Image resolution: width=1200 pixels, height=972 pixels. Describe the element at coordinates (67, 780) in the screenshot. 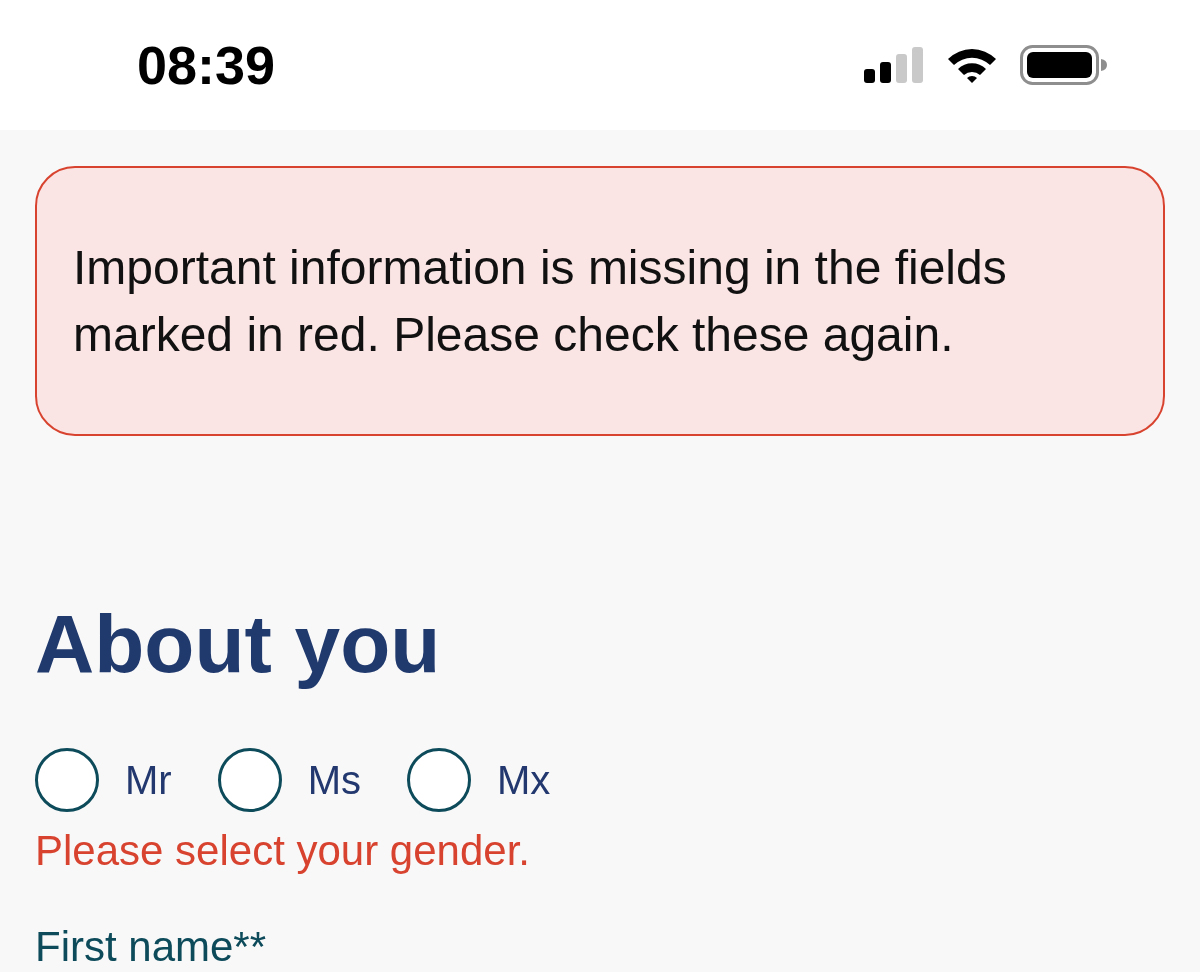

I see `radio-button` at that location.